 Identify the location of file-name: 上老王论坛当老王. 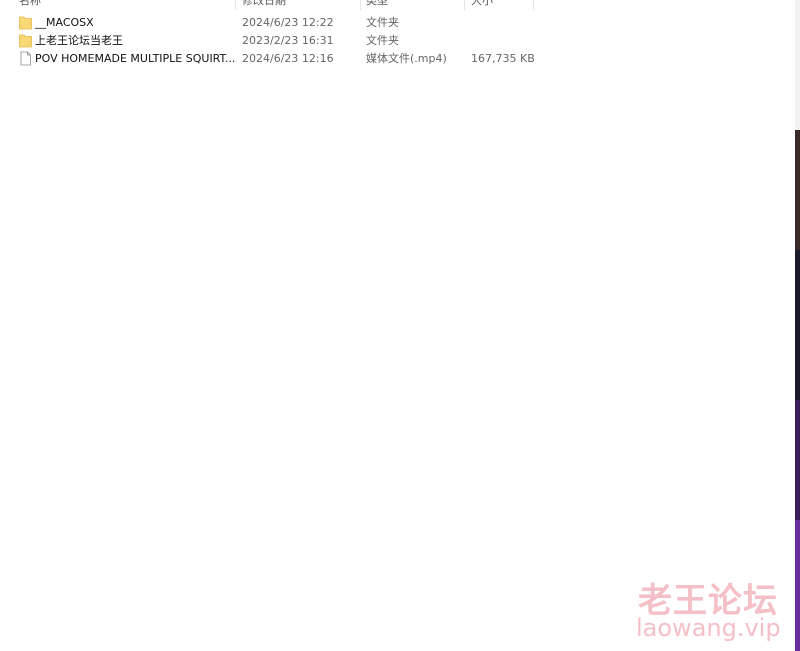
(79, 40).